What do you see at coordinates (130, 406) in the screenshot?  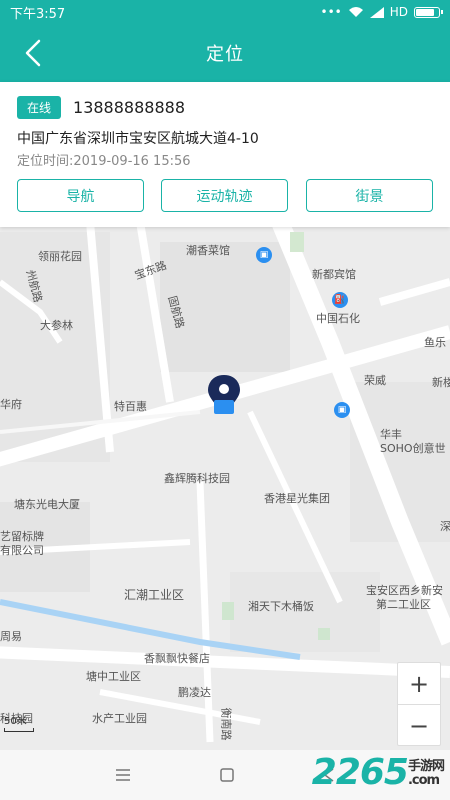 I see `map-label: 特百惠` at bounding box center [130, 406].